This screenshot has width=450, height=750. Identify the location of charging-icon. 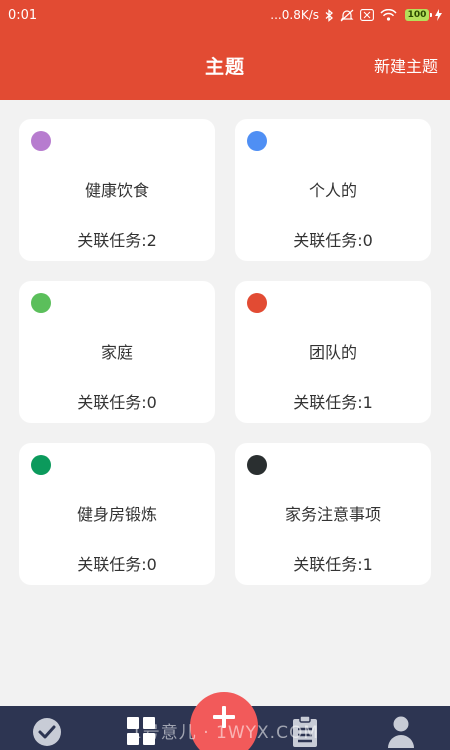
(438, 15).